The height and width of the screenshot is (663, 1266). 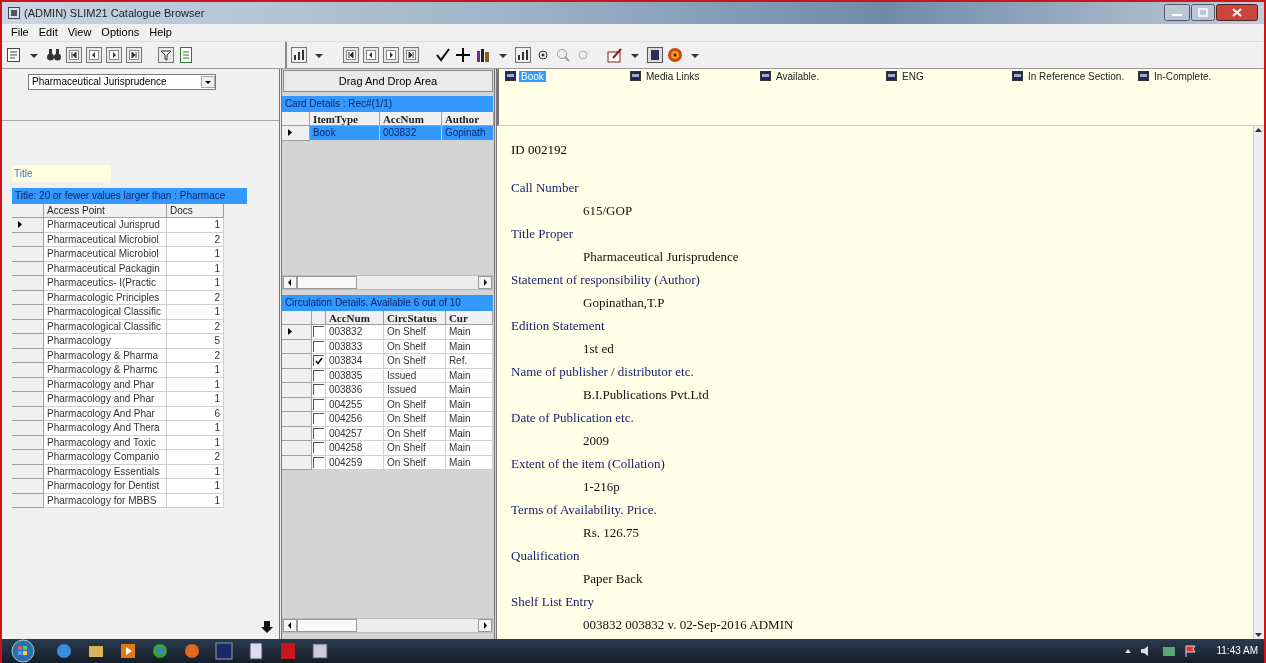 I want to click on flag-label: Media Links, so click(x=673, y=76).